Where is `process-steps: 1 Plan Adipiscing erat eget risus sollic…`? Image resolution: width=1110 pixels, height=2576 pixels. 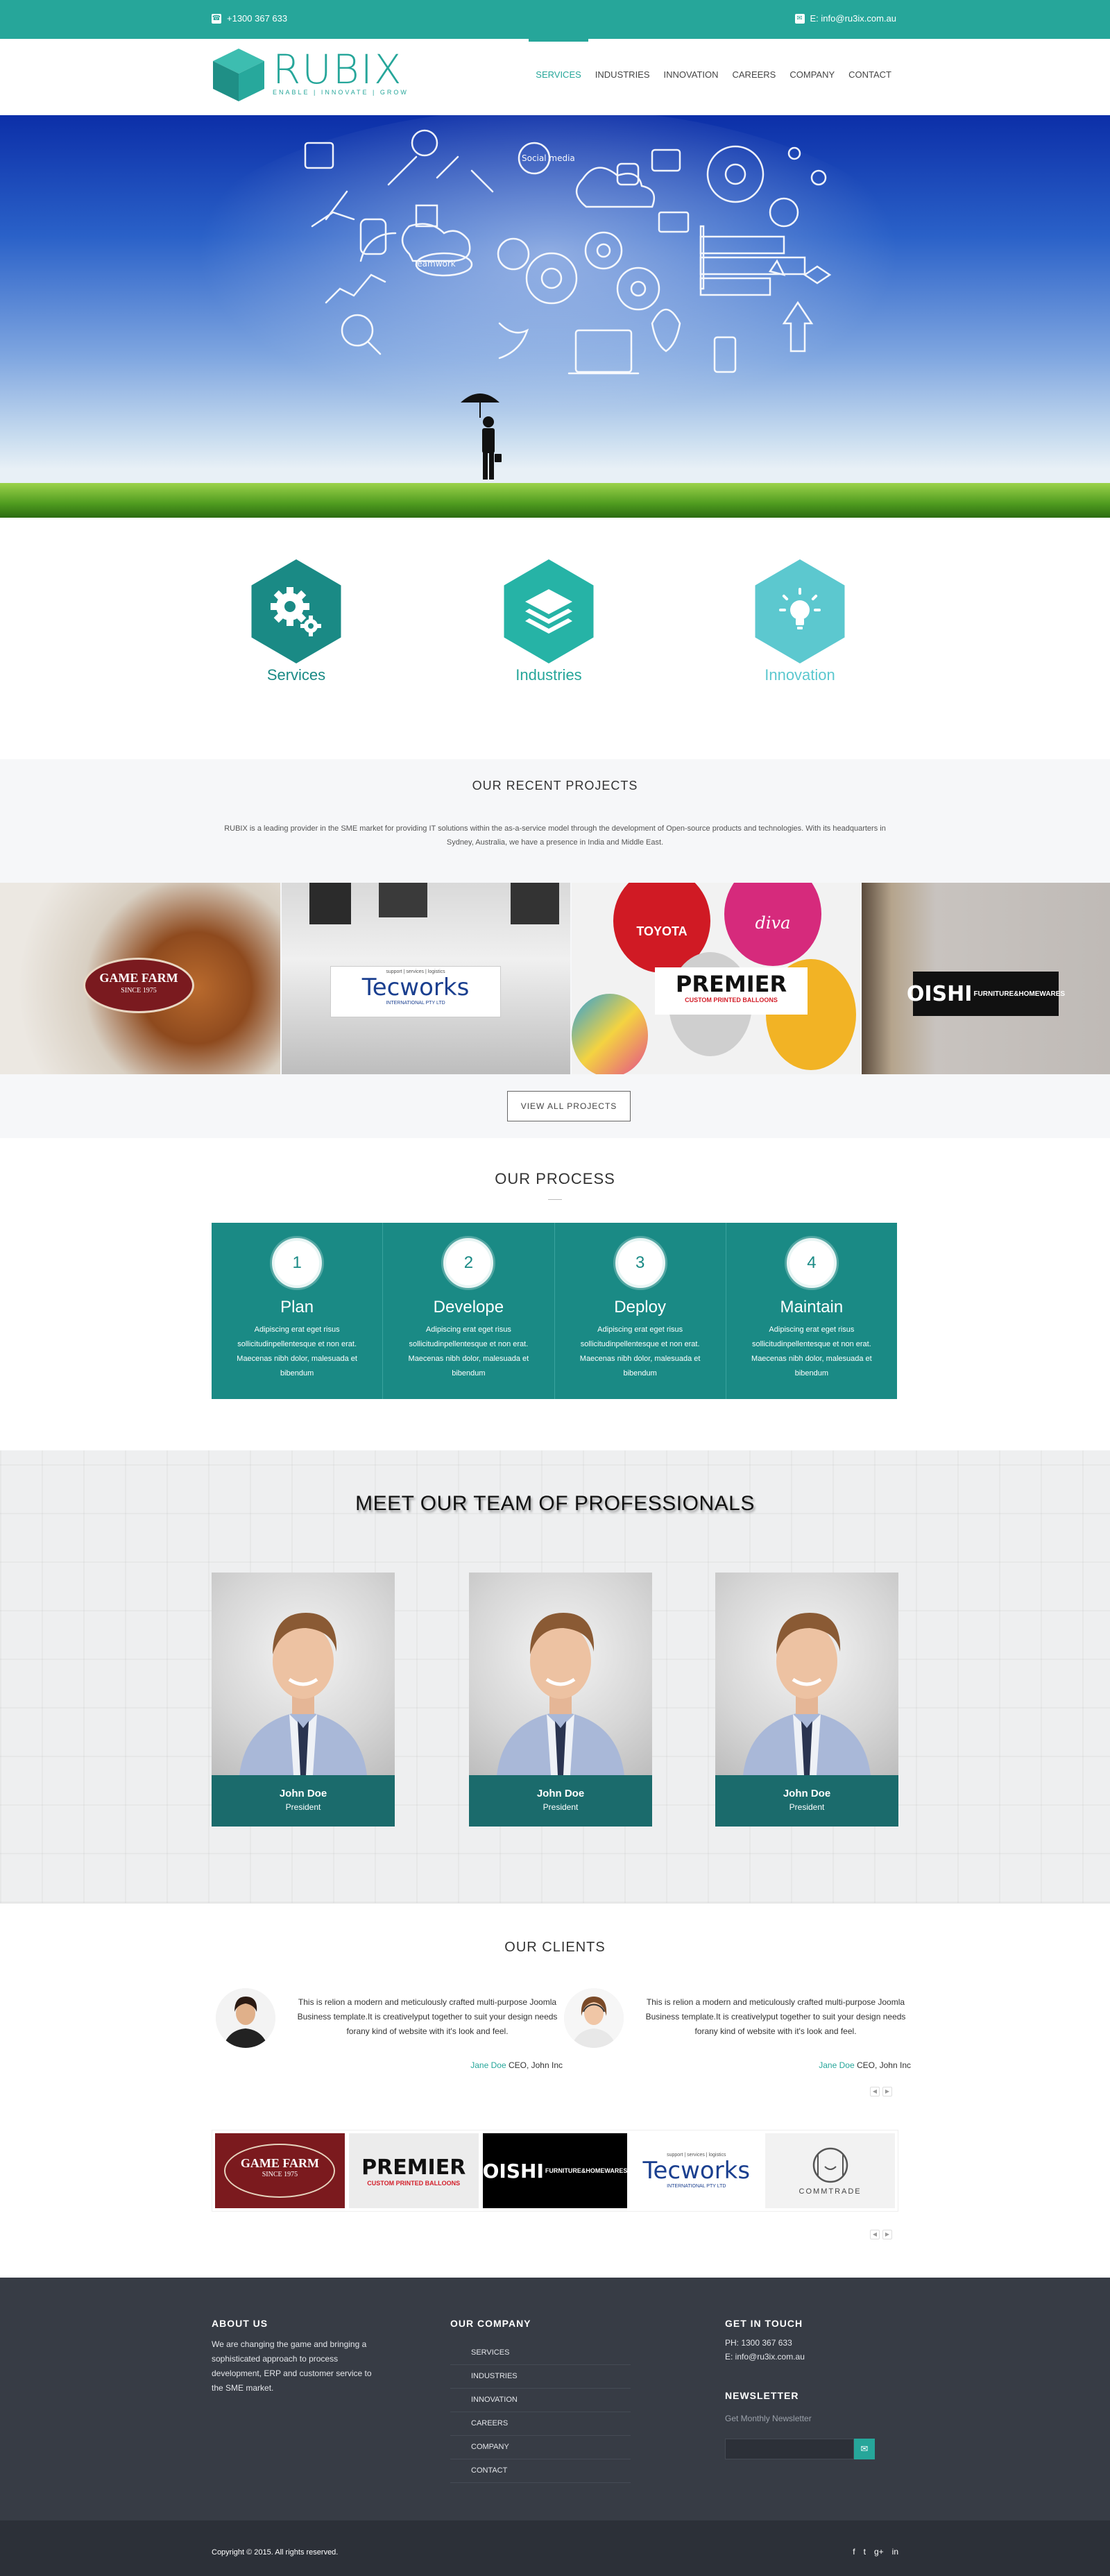
process-steps: 1 Plan Adipiscing erat eget risus sollic… is located at coordinates (554, 1311).